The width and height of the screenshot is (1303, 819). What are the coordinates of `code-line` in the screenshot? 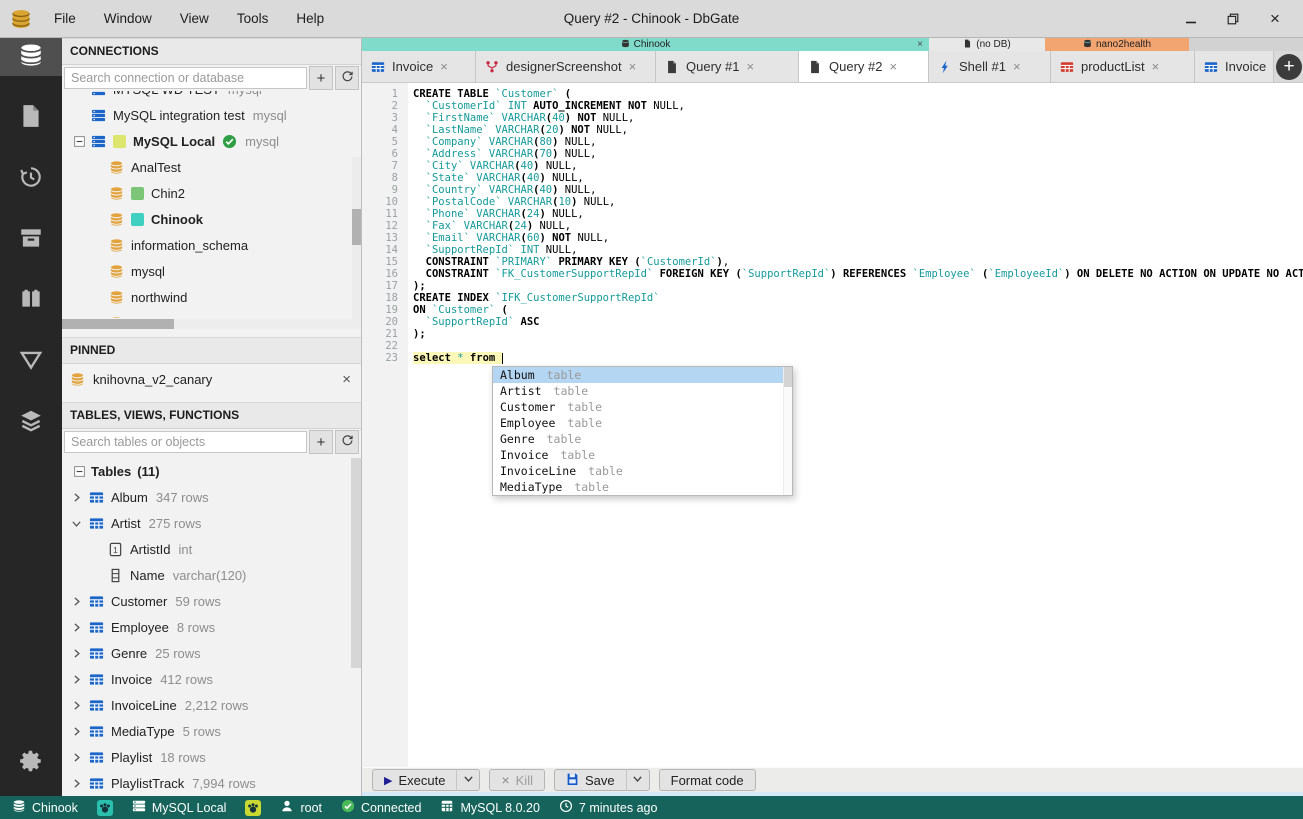 It's located at (858, 346).